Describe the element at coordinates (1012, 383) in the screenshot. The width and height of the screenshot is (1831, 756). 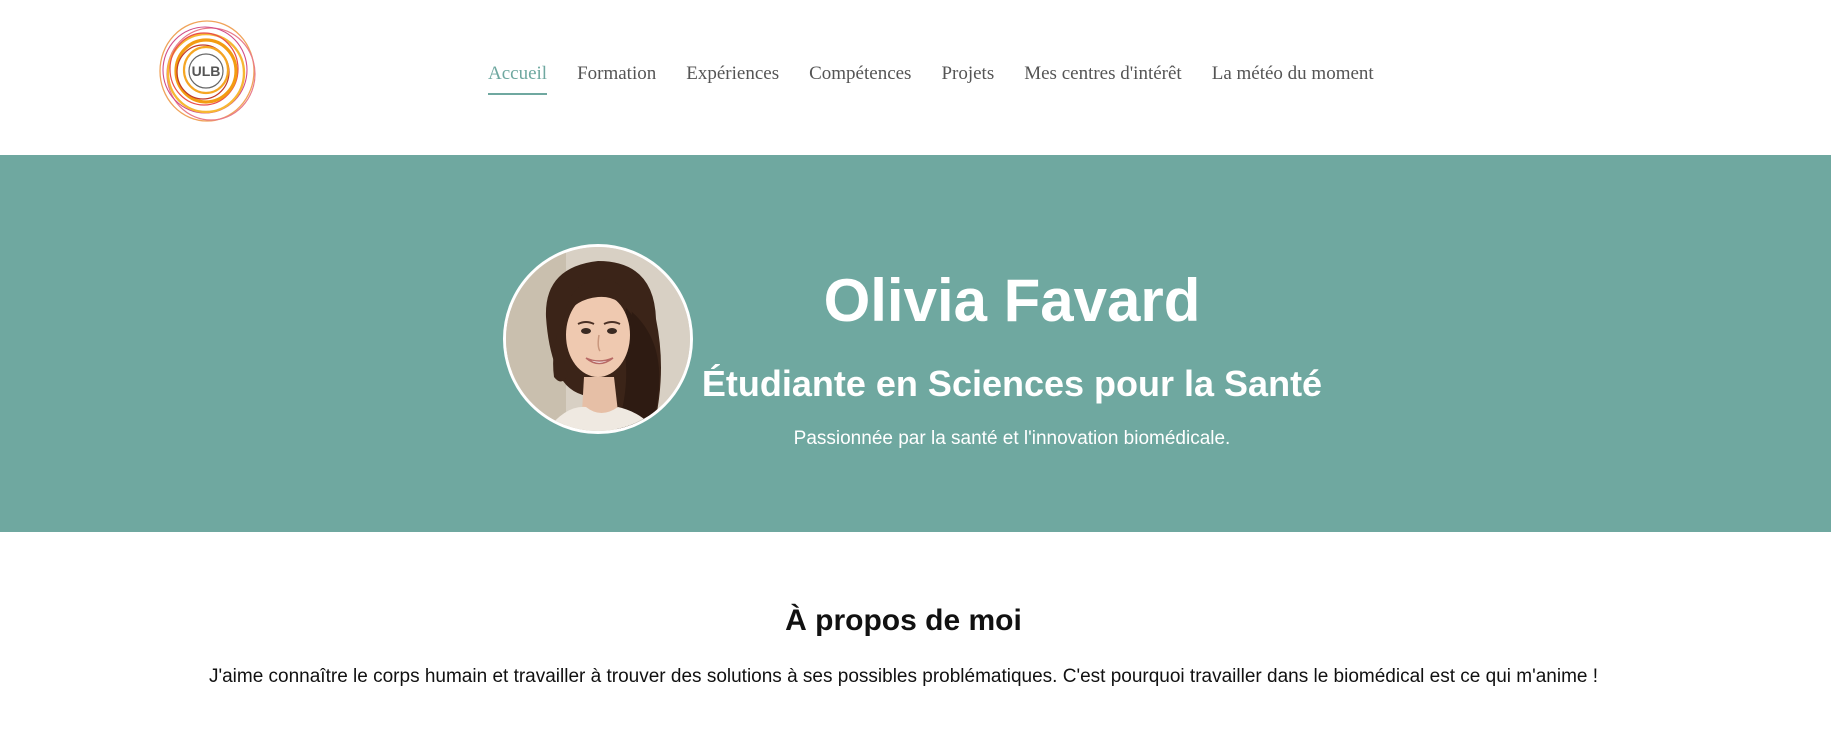
I see `hero-title: Étudiante en Sciences pour la Santé` at that location.